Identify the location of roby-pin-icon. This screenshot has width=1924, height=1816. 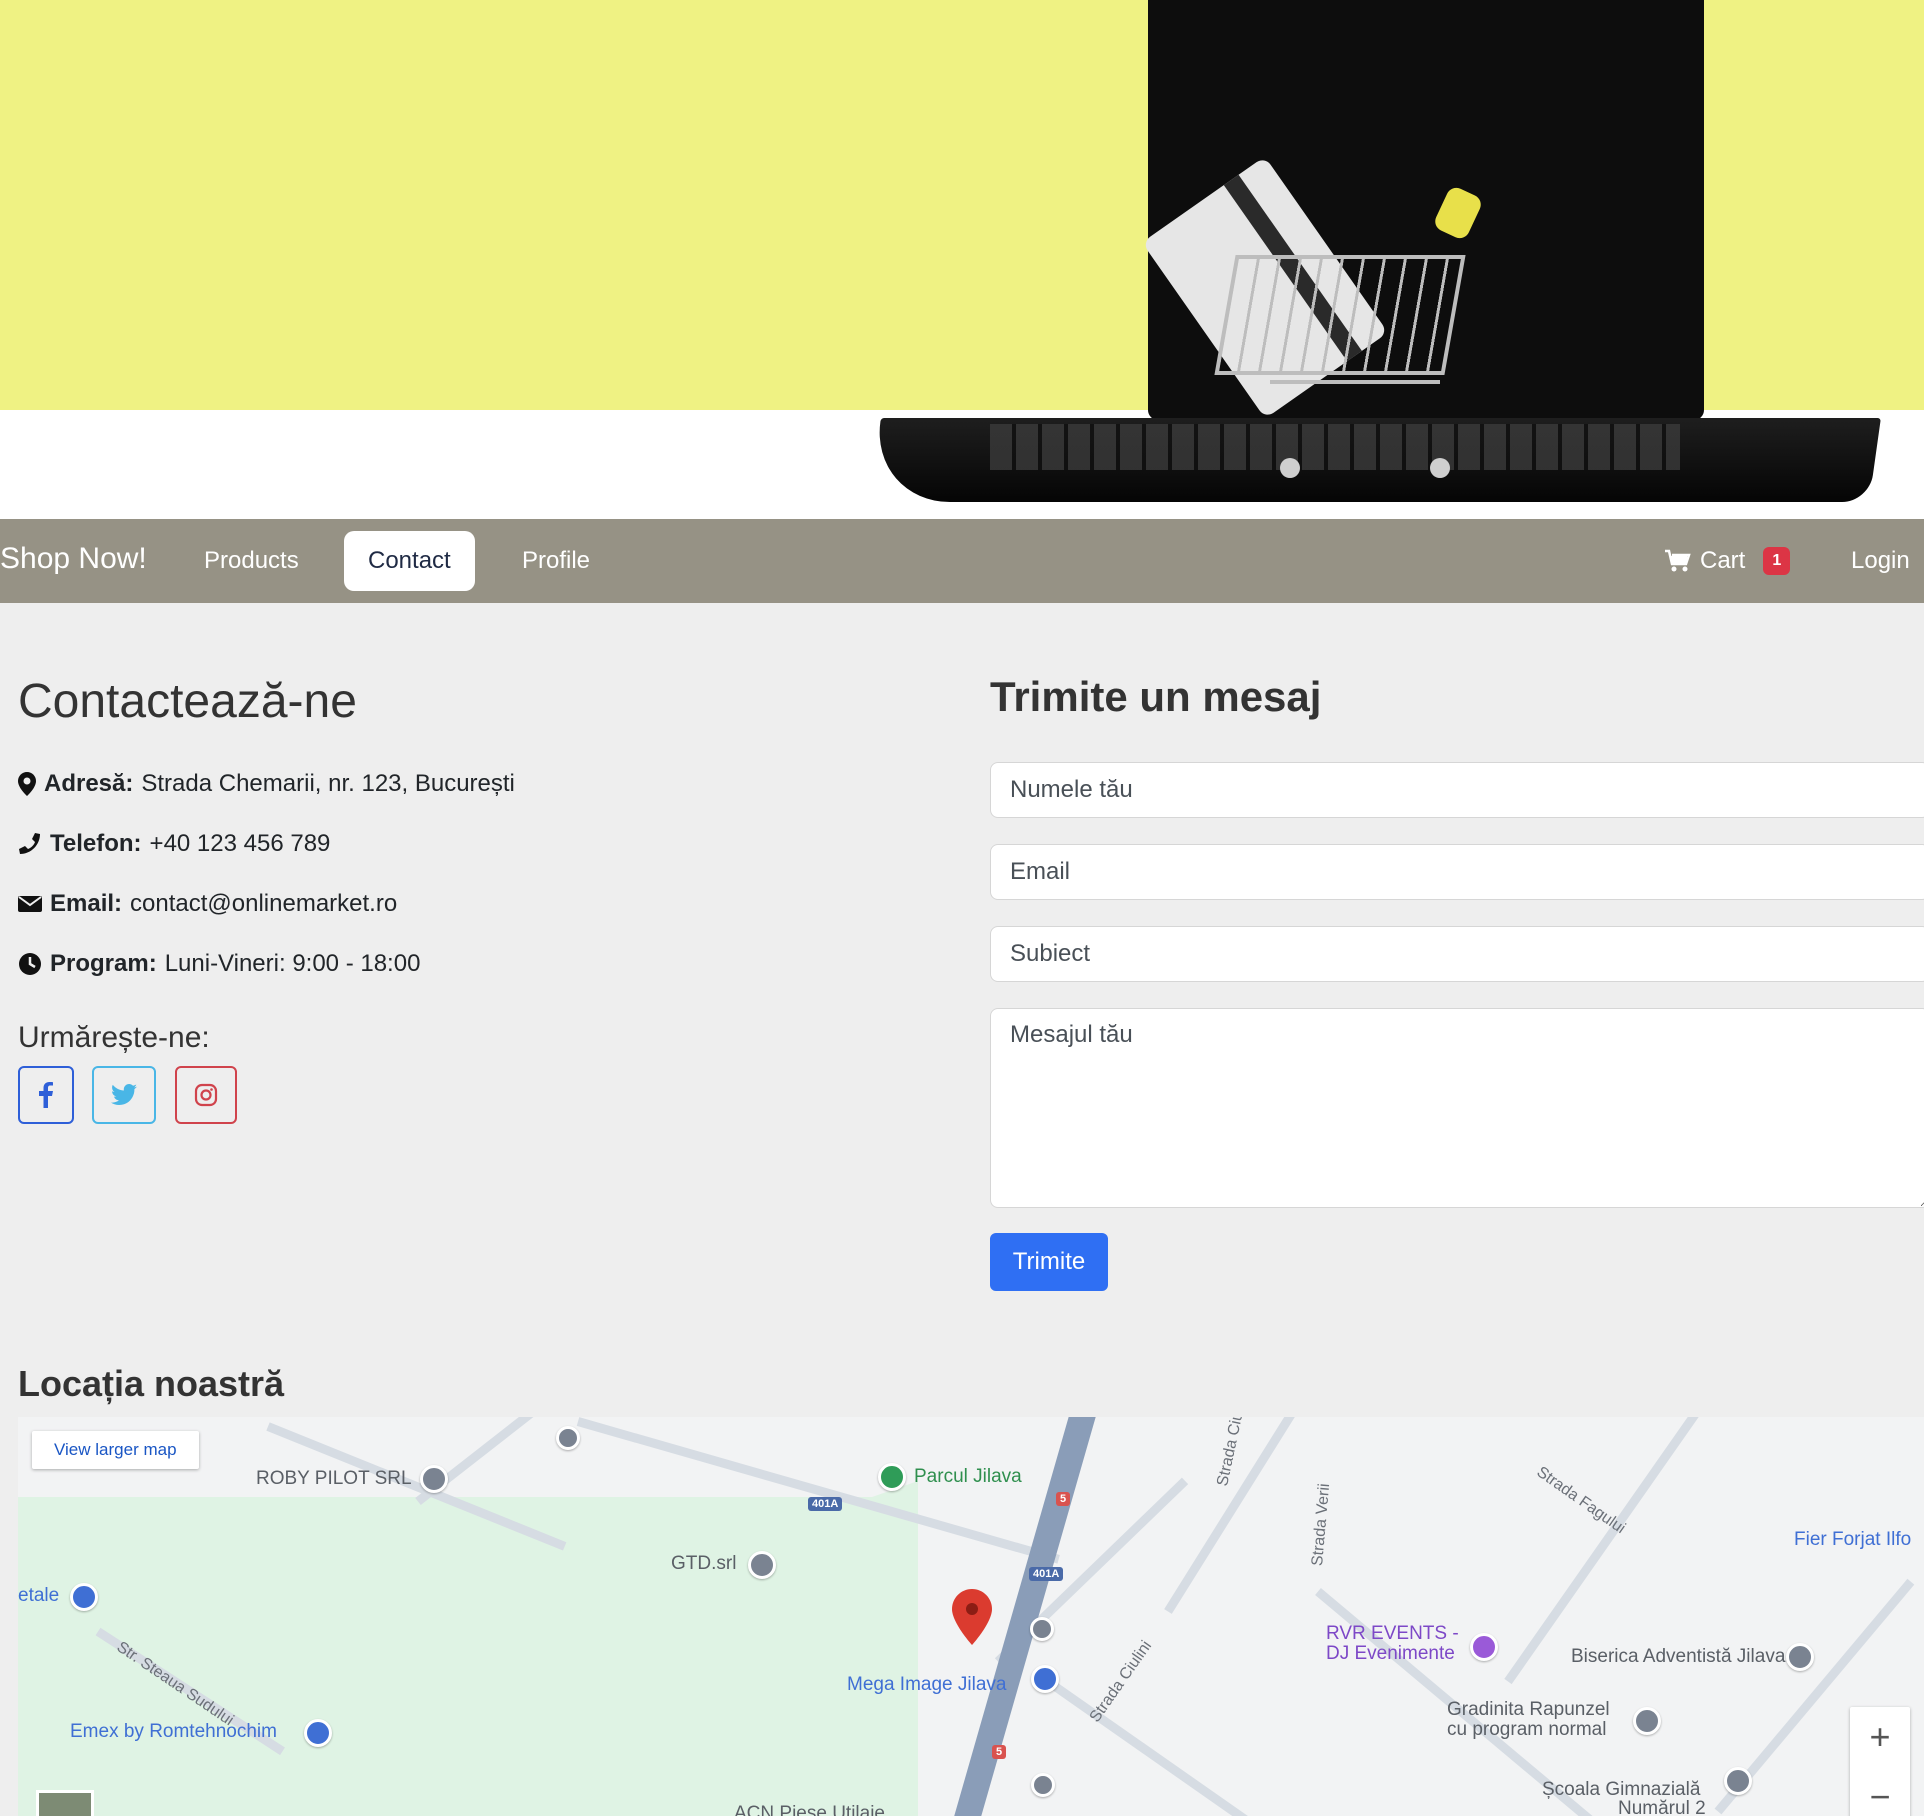
(434, 1479).